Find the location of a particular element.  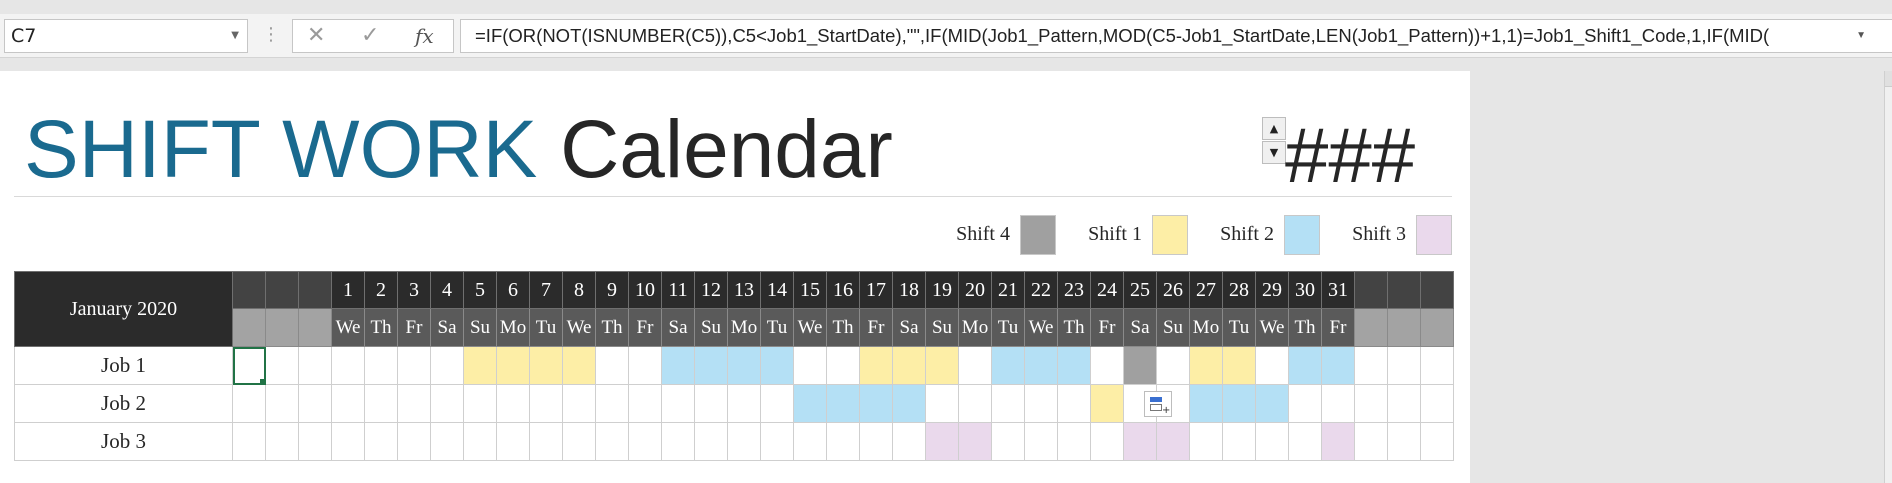

day-number-cell: 22 is located at coordinates (1041, 290).